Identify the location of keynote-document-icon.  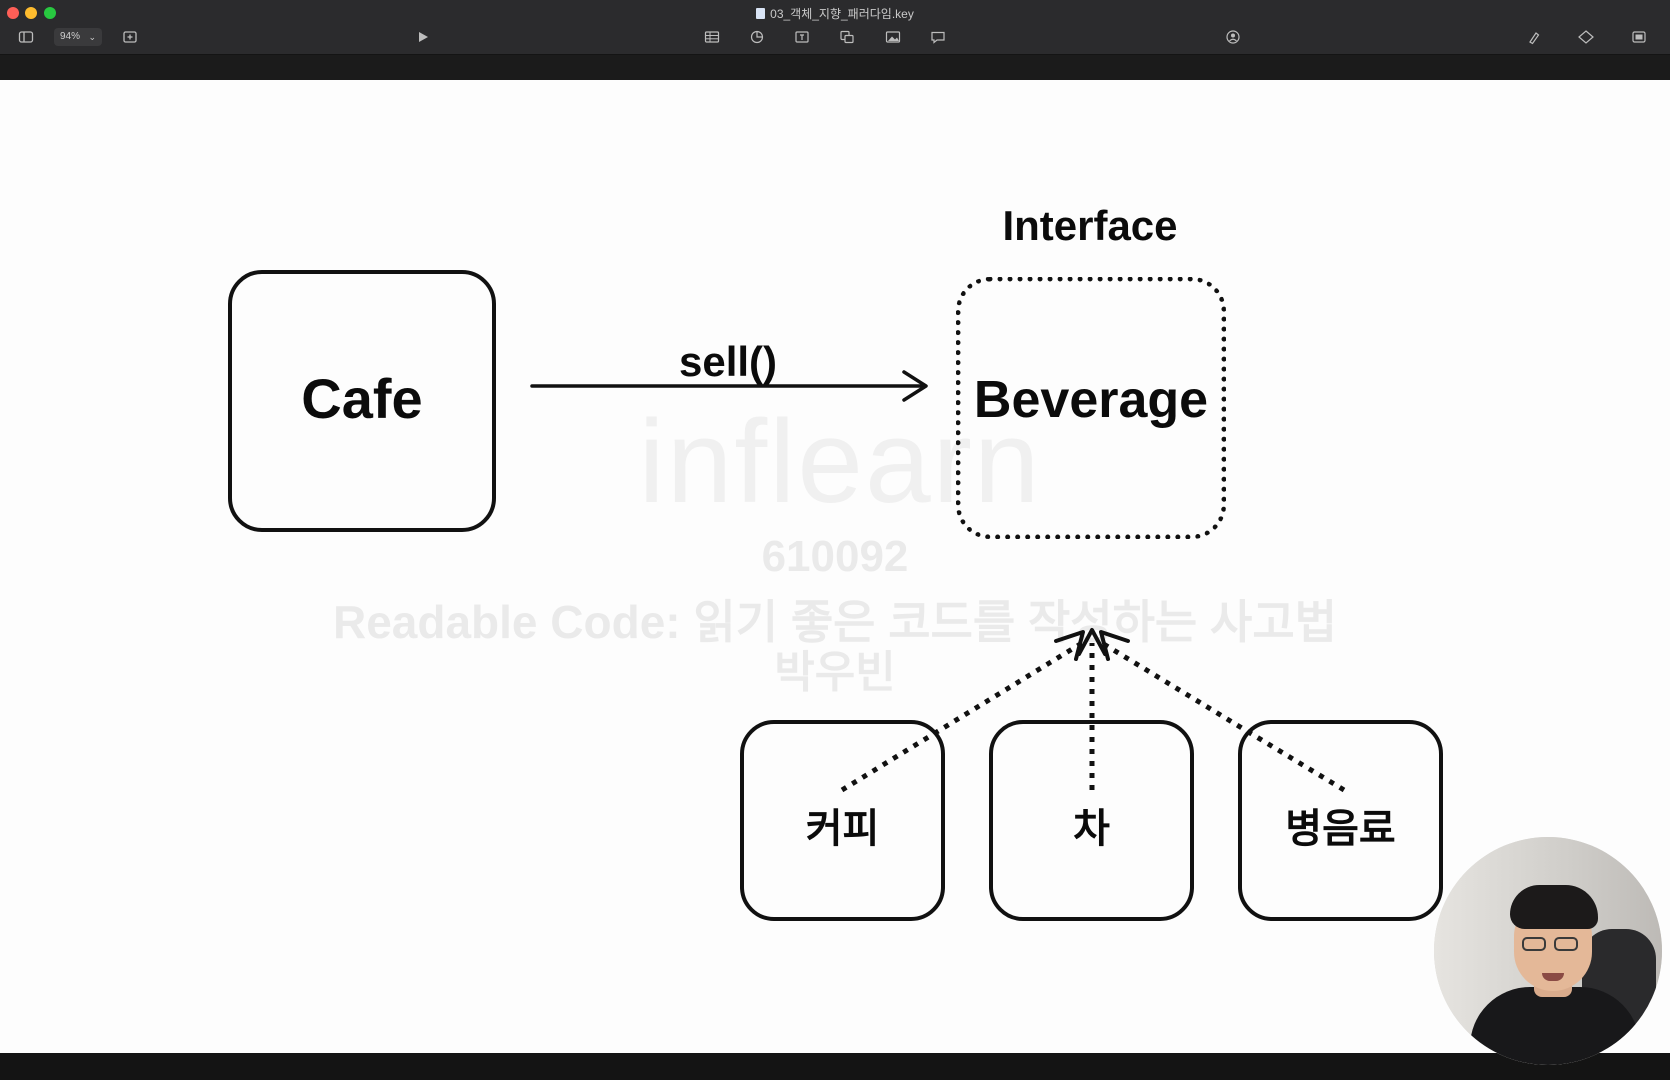
(761, 13).